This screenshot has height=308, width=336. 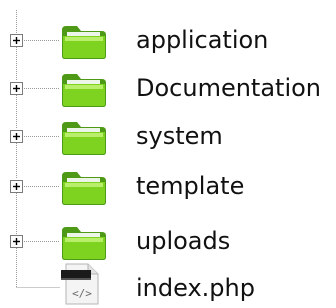 I want to click on tree-item-label: Documentation, so click(x=228, y=88).